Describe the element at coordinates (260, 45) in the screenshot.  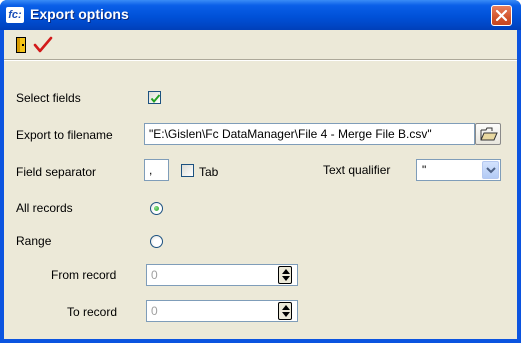
I see `toolbar` at that location.